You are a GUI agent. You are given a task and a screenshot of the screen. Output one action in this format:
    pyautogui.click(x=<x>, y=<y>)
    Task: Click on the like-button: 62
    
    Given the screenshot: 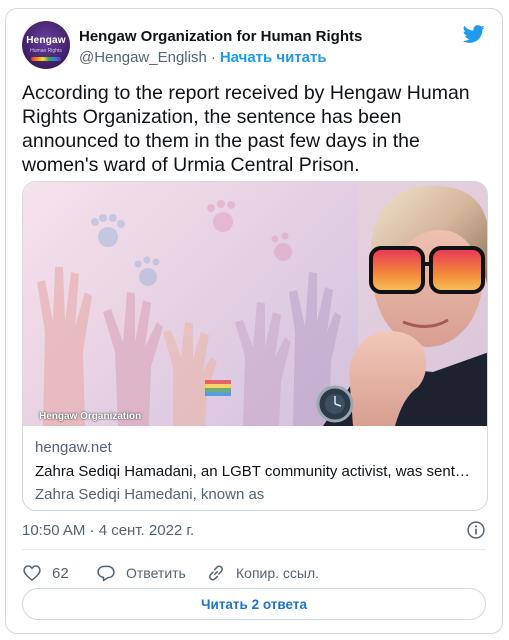 What is the action you would take?
    pyautogui.click(x=45, y=573)
    